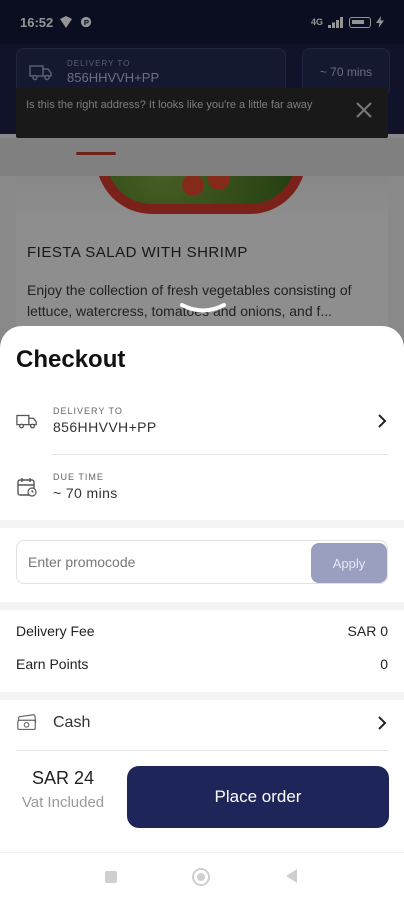 The height and width of the screenshot is (900, 404). Describe the element at coordinates (26, 421) in the screenshot. I see `truck-icon` at that location.